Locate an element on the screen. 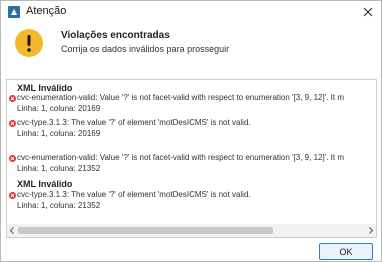 This screenshot has height=262, width=382. scrollbar-thumb is located at coordinates (145, 230).